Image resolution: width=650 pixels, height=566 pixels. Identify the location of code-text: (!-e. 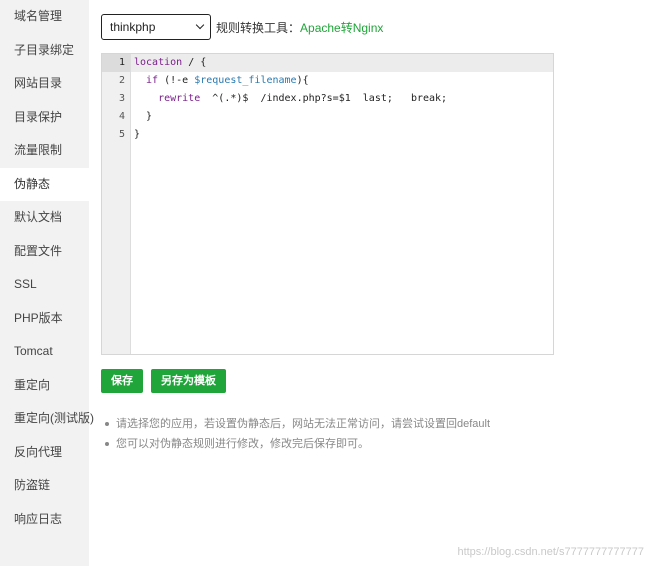
(176, 80).